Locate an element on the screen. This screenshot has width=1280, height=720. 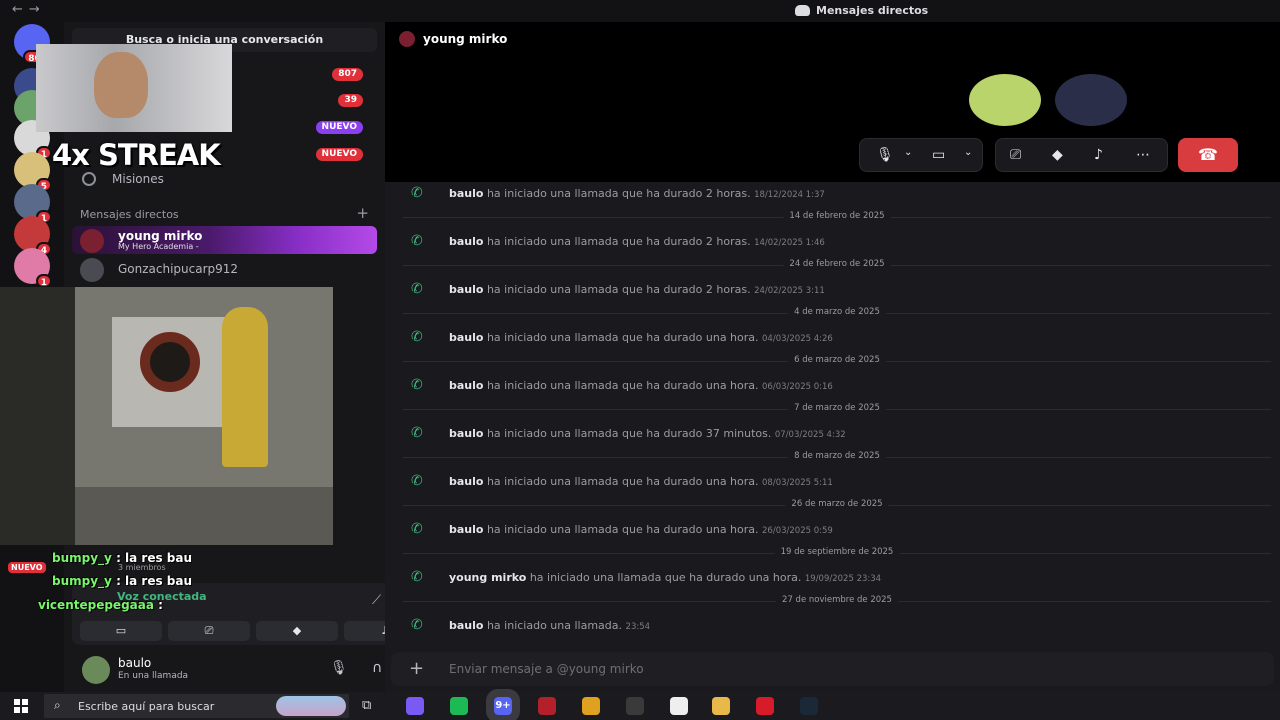
message-author: young mirko is located at coordinates (487, 577).